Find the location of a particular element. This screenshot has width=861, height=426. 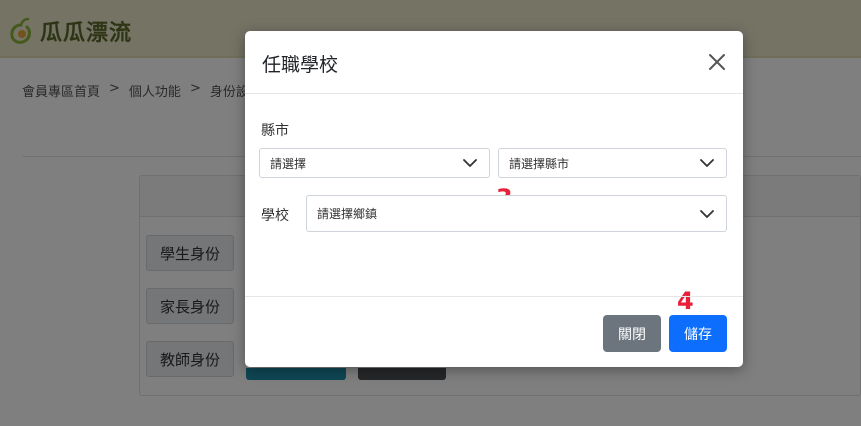

school-label: 學校 is located at coordinates (275, 216).